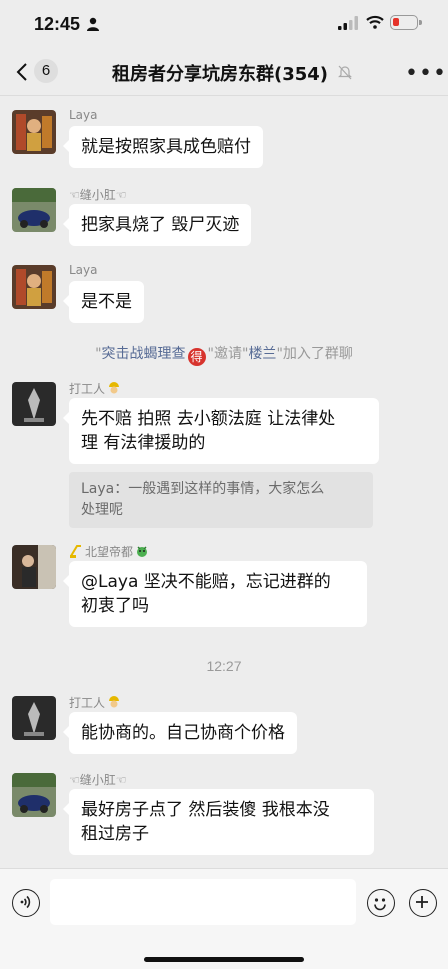 This screenshot has width=448, height=969. What do you see at coordinates (221, 500) in the screenshot?
I see `quoted-message: Laya：一般遇到这样的事情，大家怎么 处理呢` at bounding box center [221, 500].